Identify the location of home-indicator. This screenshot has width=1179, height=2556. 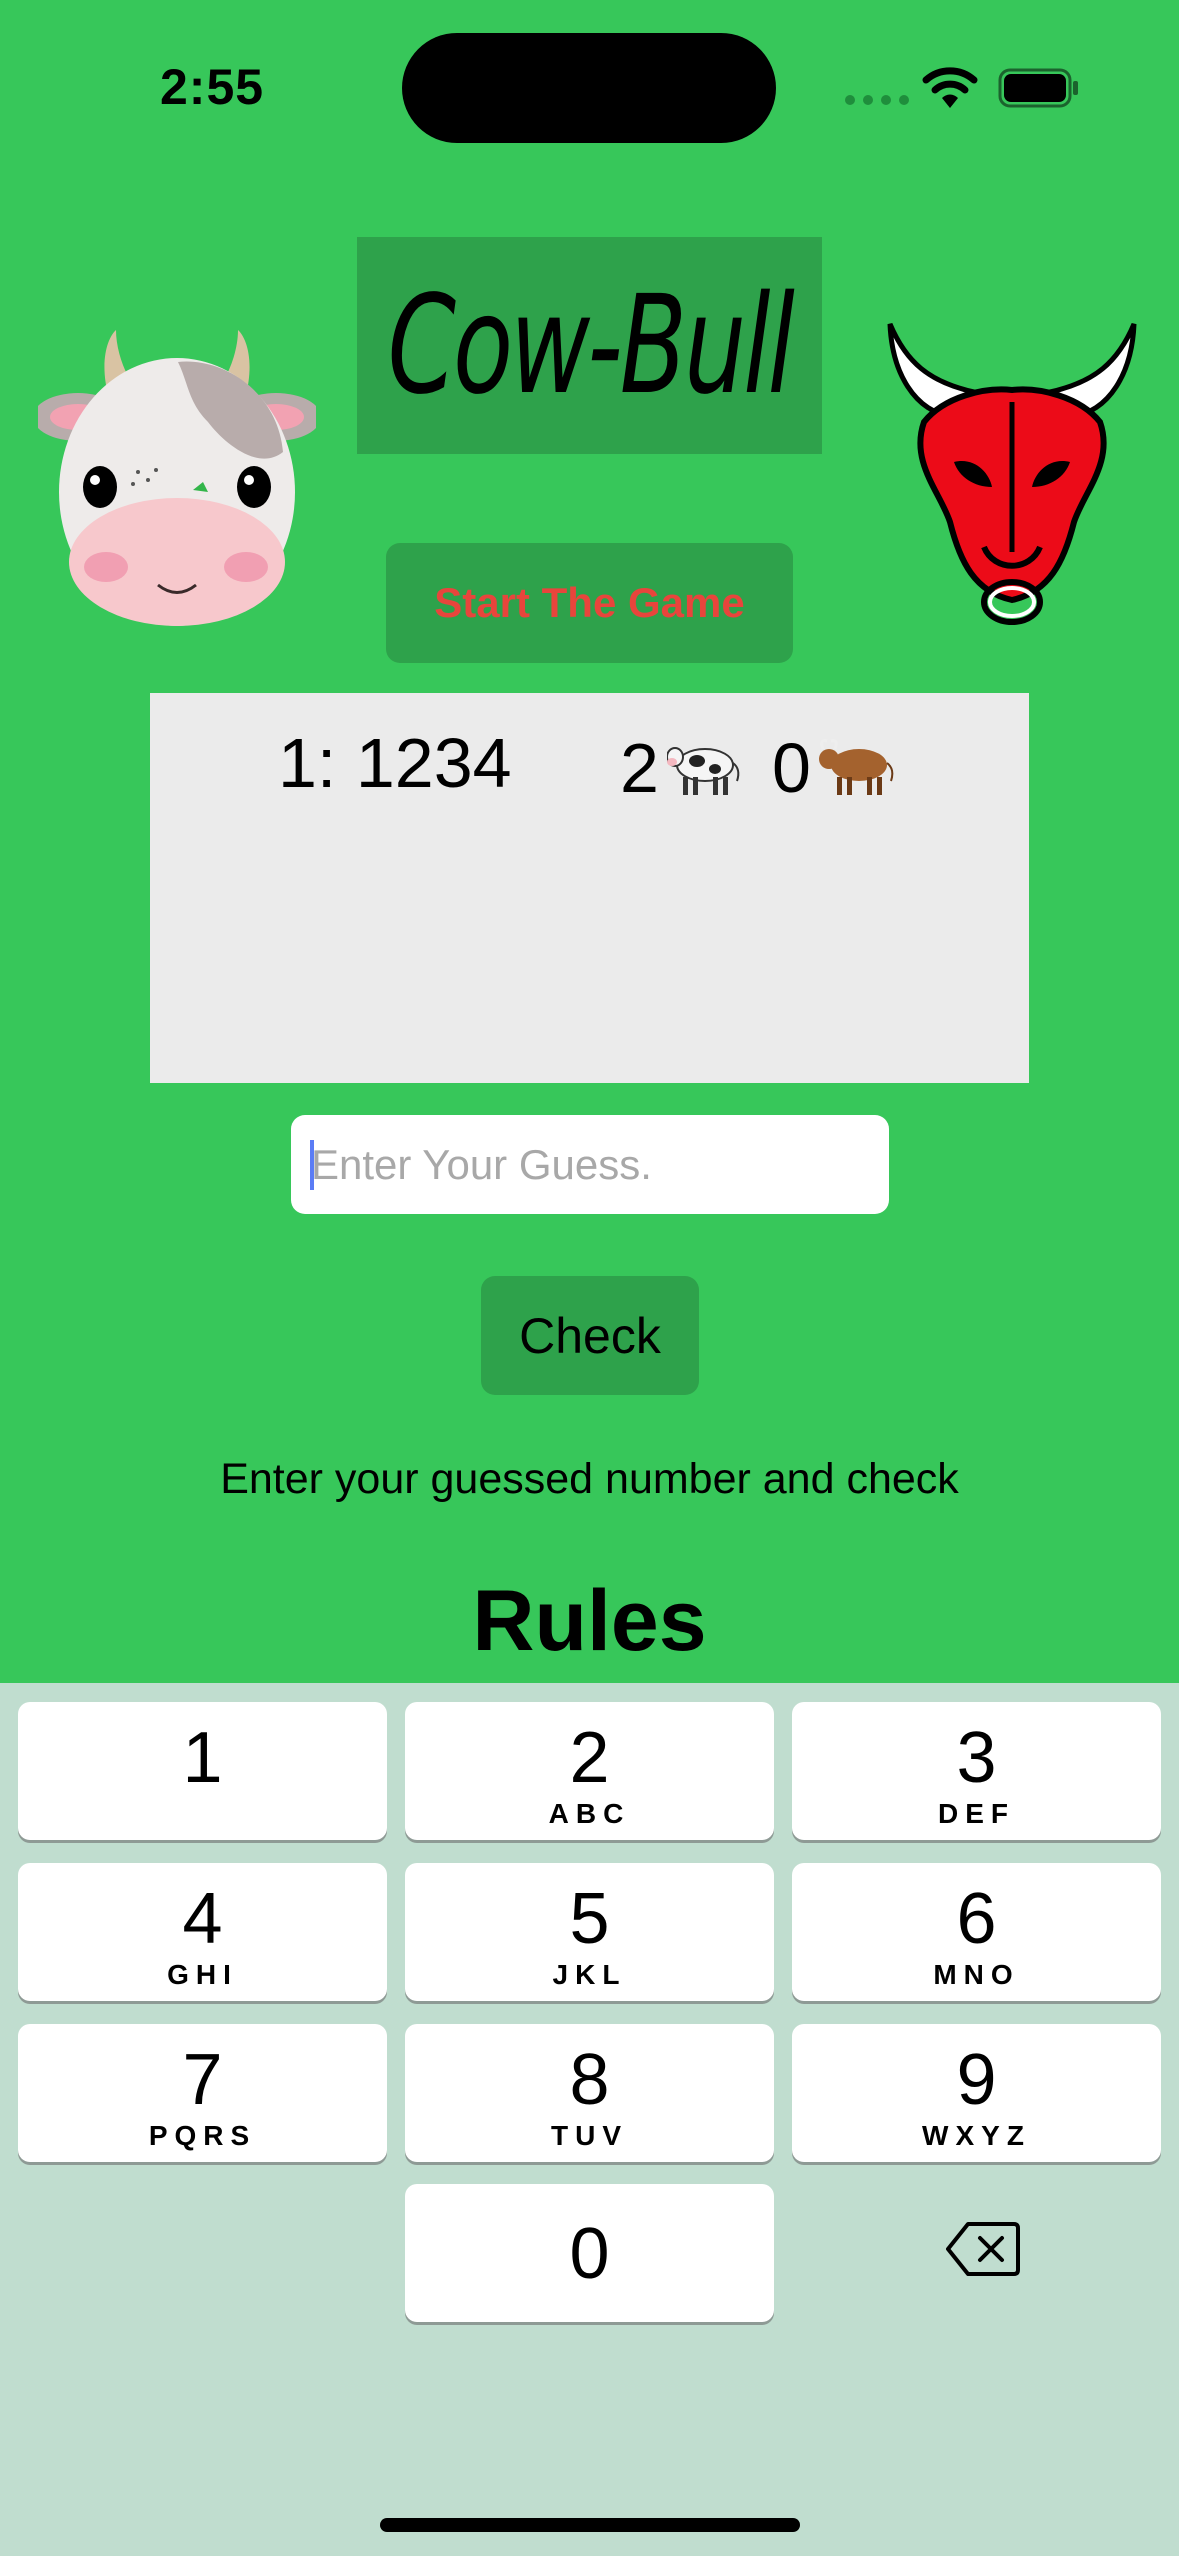
(590, 2525).